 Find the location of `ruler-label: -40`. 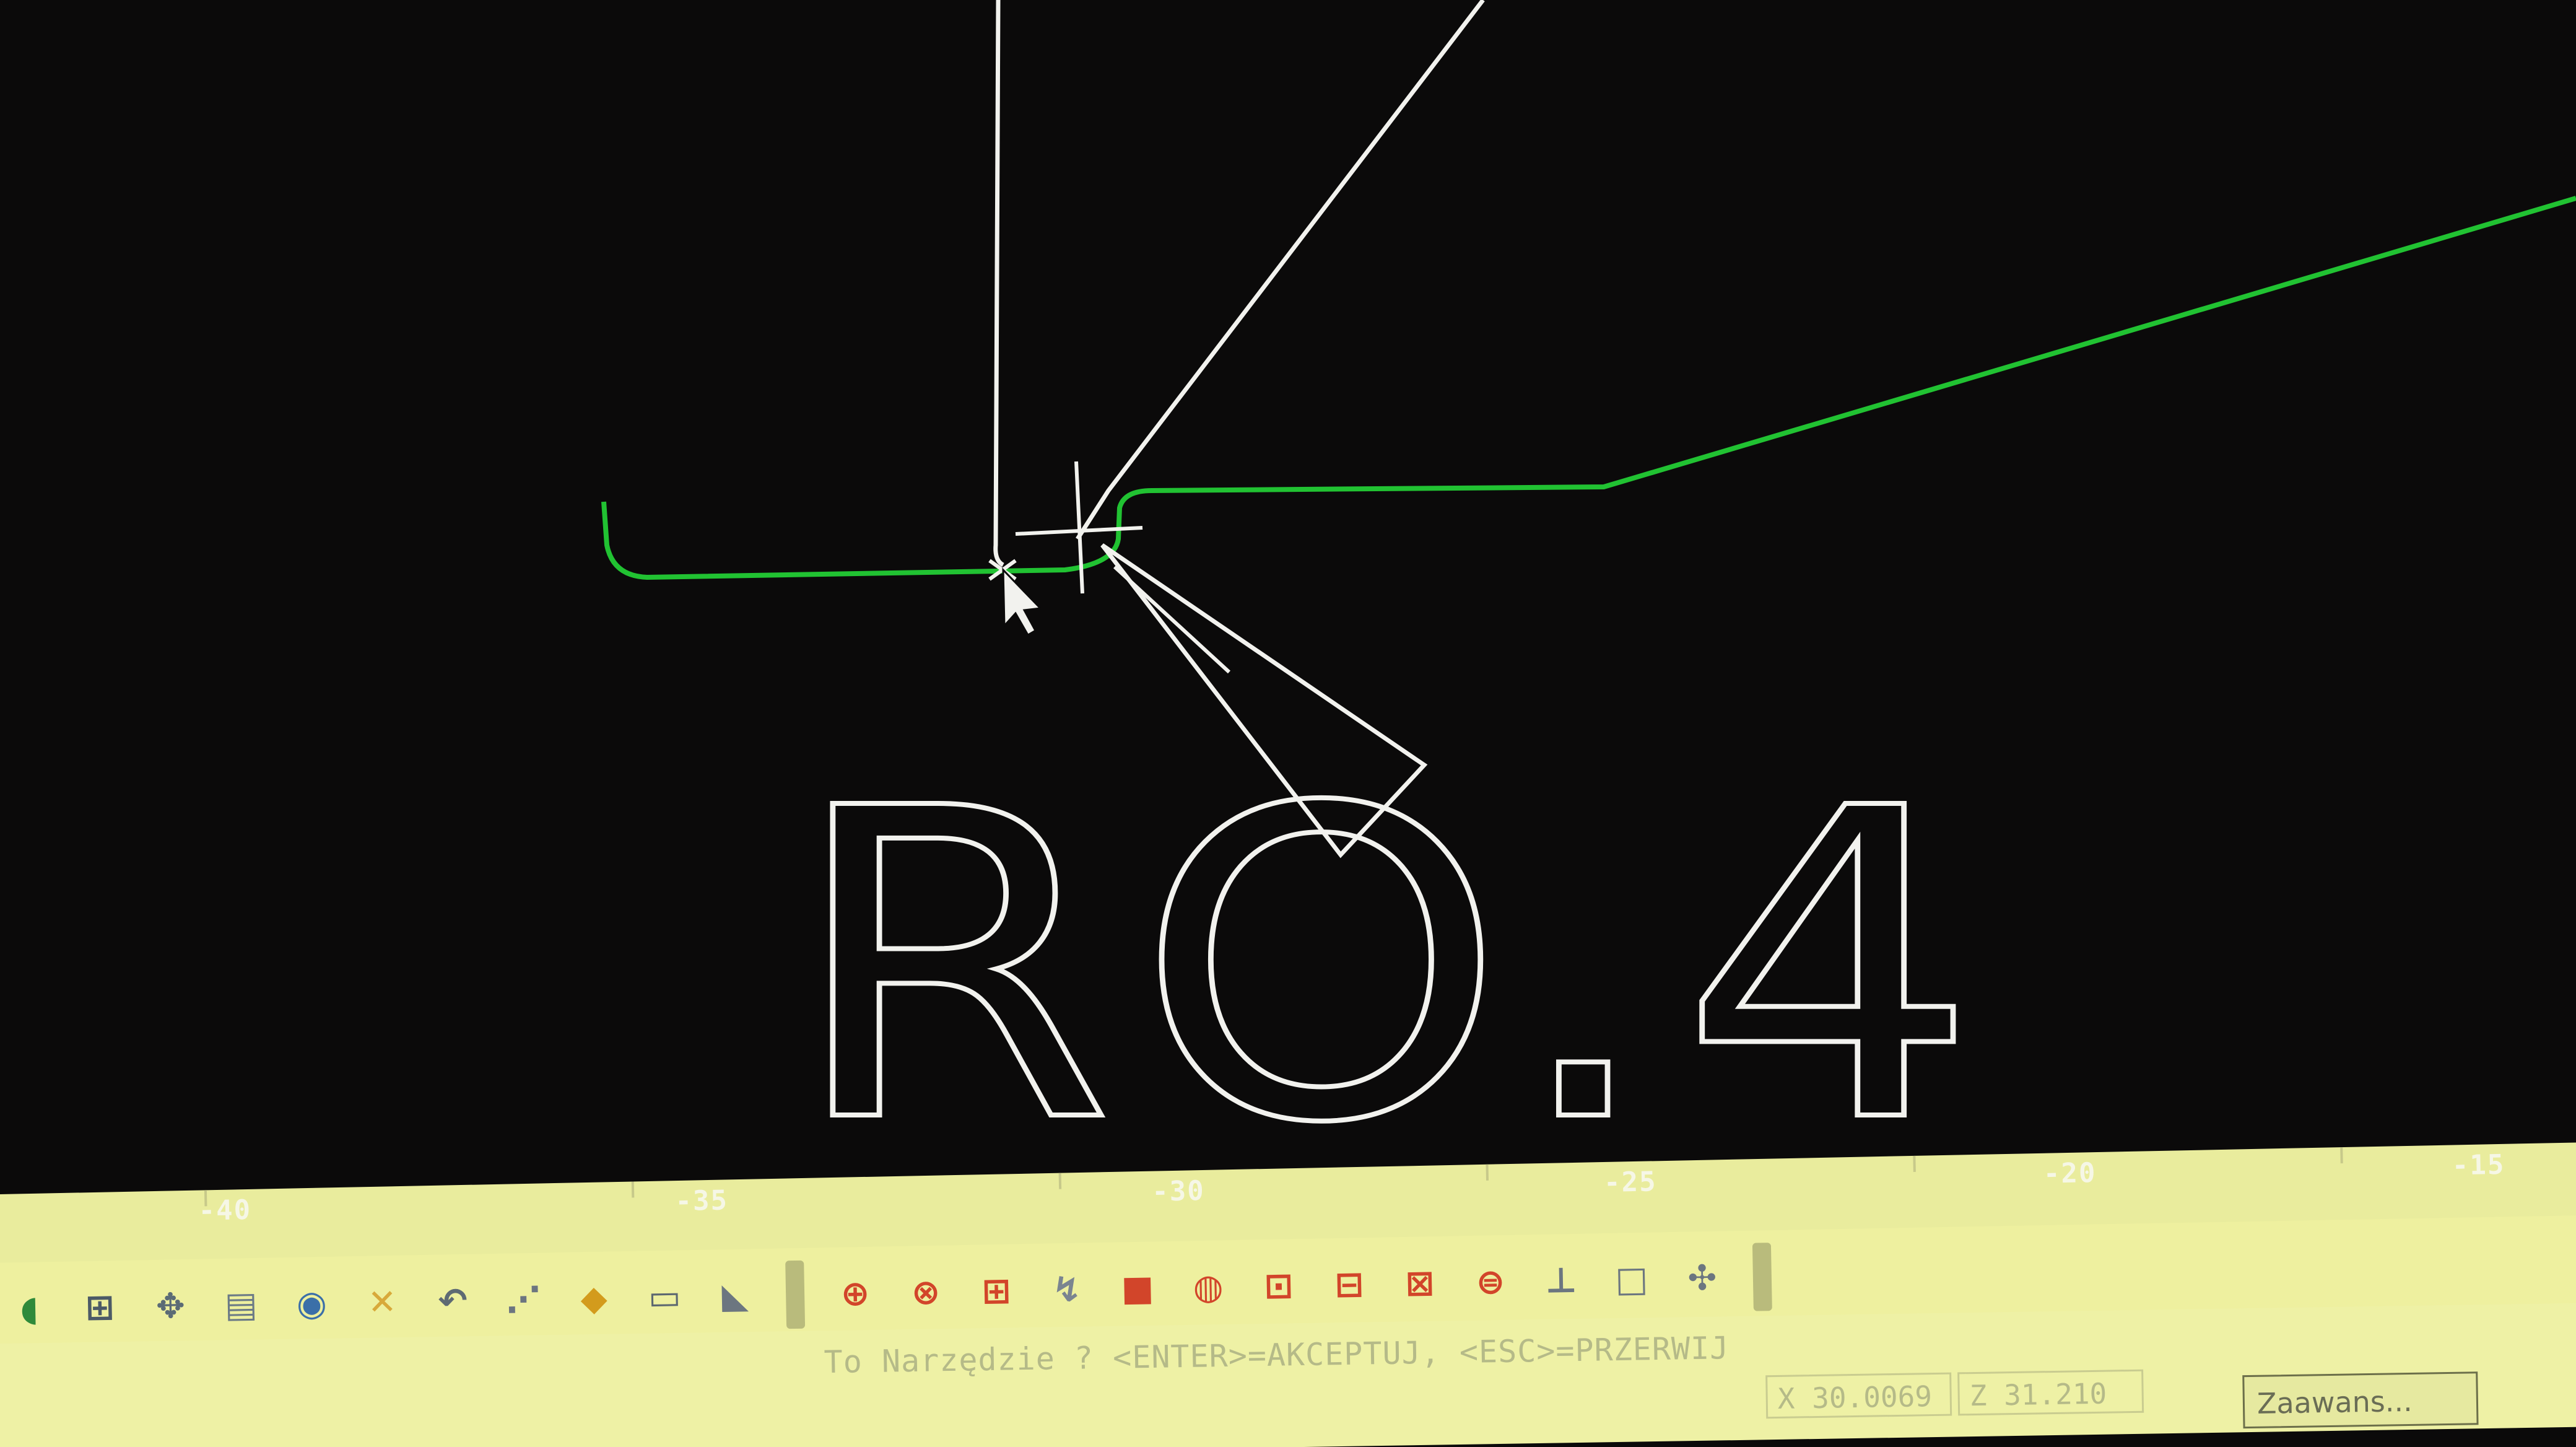

ruler-label: -40 is located at coordinates (225, 1211).